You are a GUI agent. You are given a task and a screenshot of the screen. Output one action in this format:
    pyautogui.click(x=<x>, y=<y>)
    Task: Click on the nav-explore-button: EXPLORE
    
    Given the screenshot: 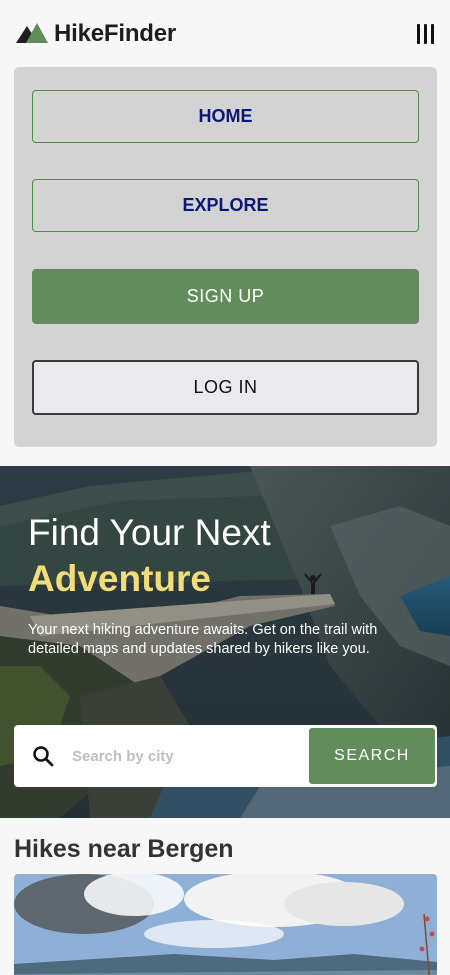 What is the action you would take?
    pyautogui.click(x=225, y=205)
    